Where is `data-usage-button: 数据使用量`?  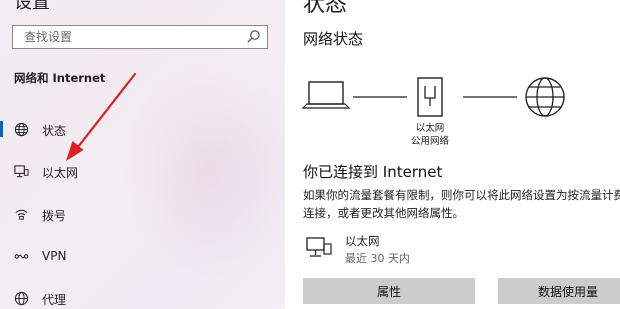
data-usage-button: 数据使用量 is located at coordinates (559, 291).